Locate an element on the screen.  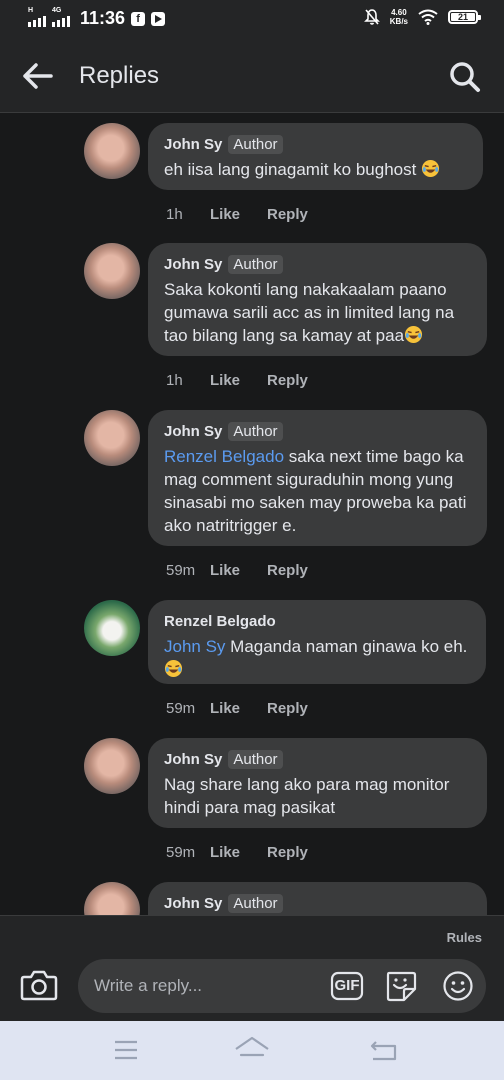
mention-link: Renzel Belgado is located at coordinates (224, 456).